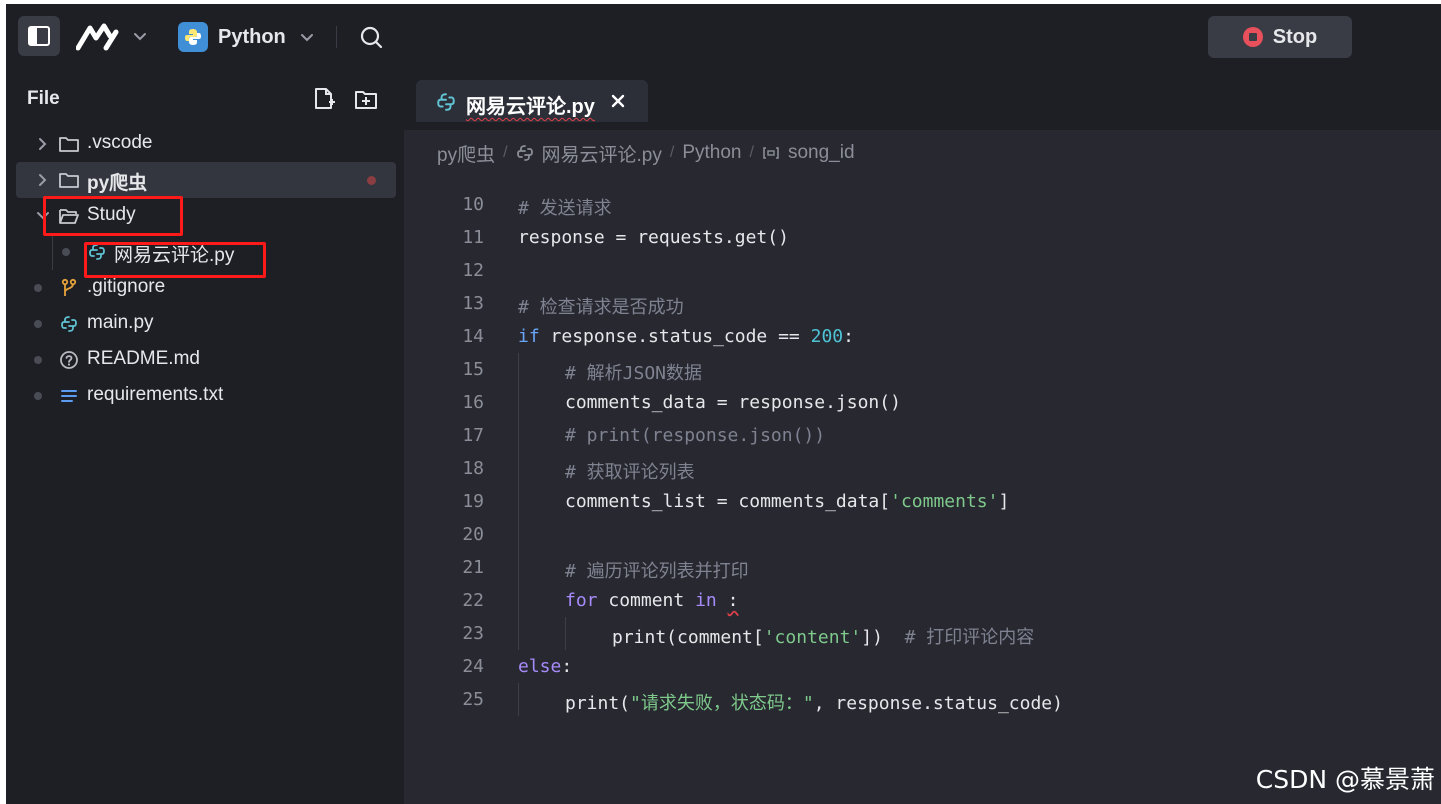 The height and width of the screenshot is (804, 1441). I want to click on tree-item-label: .vscode, so click(120, 142).